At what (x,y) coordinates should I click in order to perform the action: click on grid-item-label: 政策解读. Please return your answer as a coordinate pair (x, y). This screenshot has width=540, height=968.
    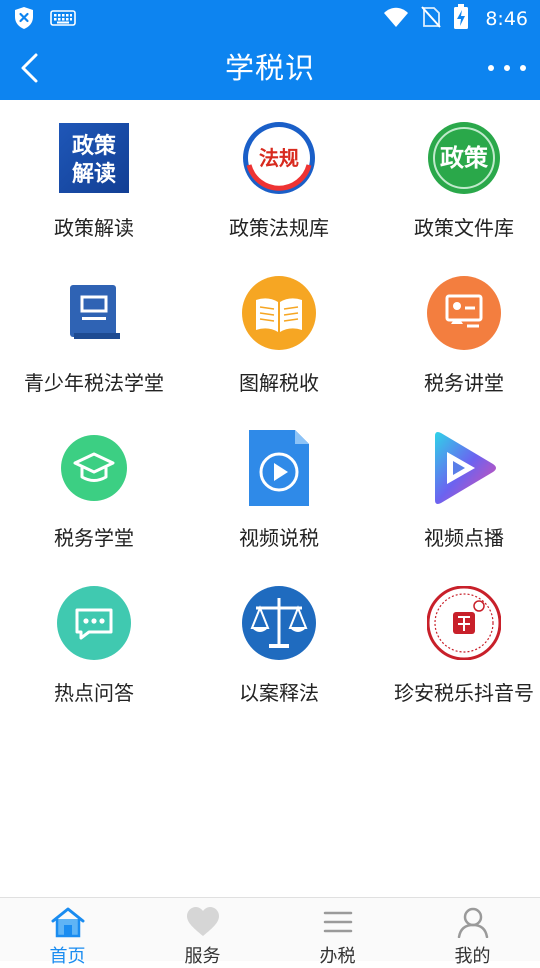
    Looking at the image, I should click on (94, 228).